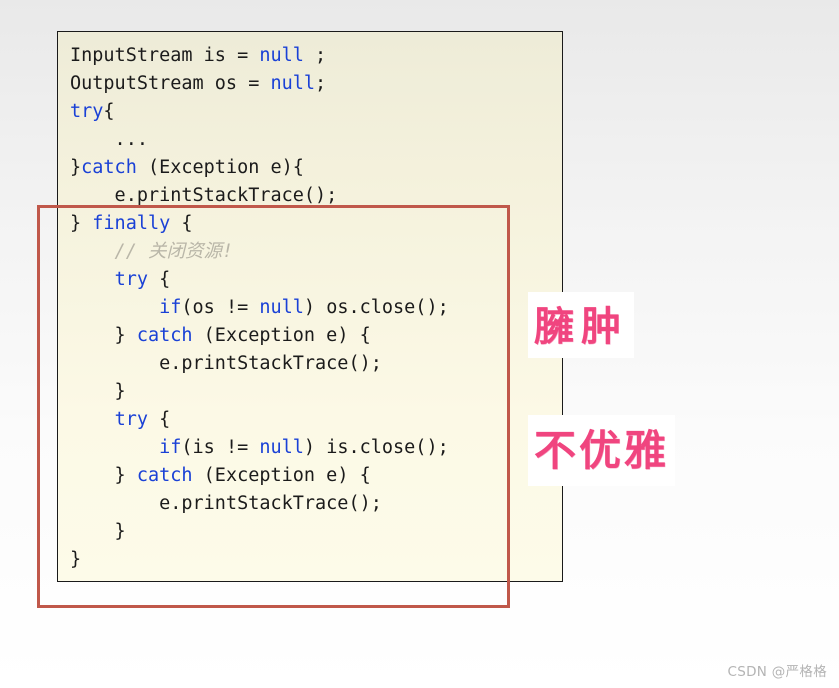 The height and width of the screenshot is (688, 839). I want to click on code-text: (Exception e){, so click(220, 167).